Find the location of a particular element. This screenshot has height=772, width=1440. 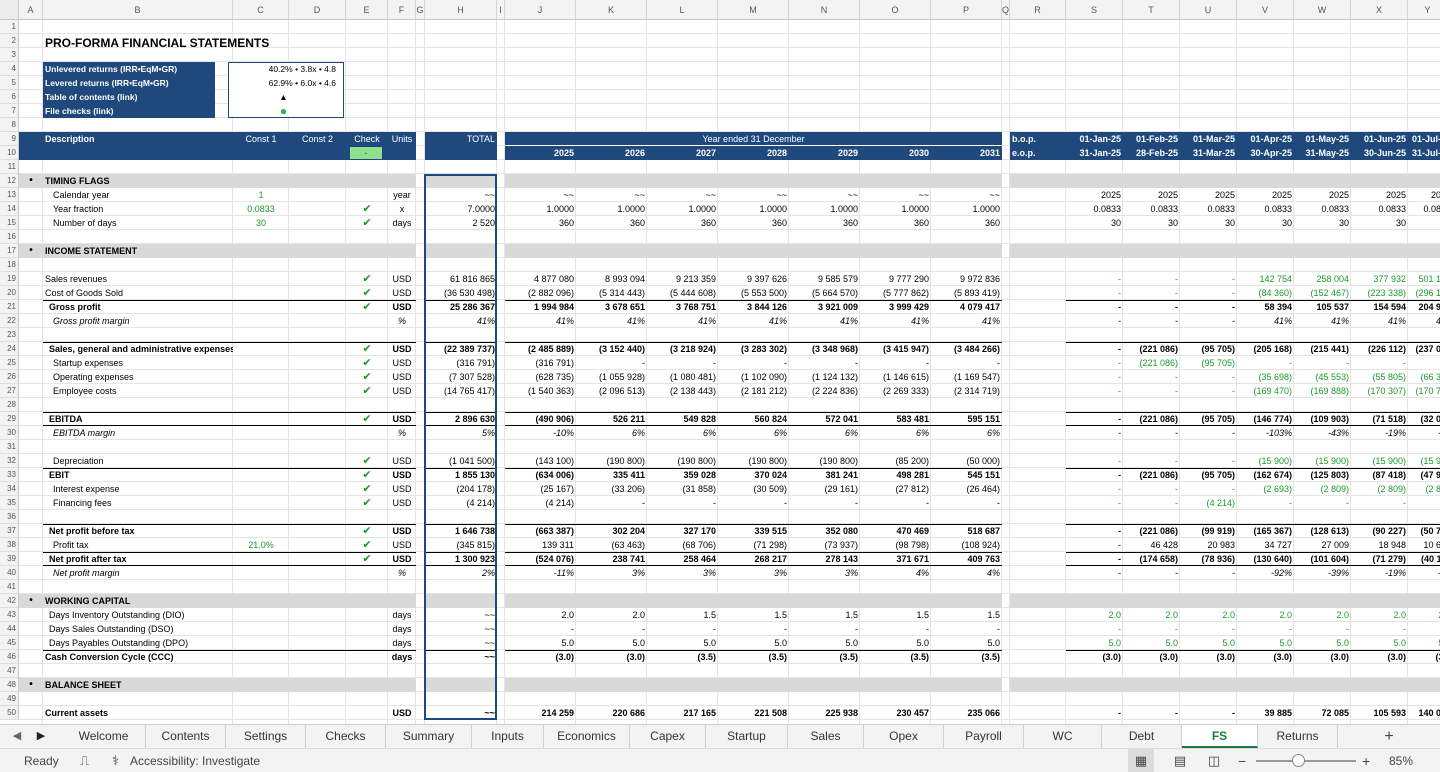

value-cell: (162 674) is located at coordinates (1265, 475).